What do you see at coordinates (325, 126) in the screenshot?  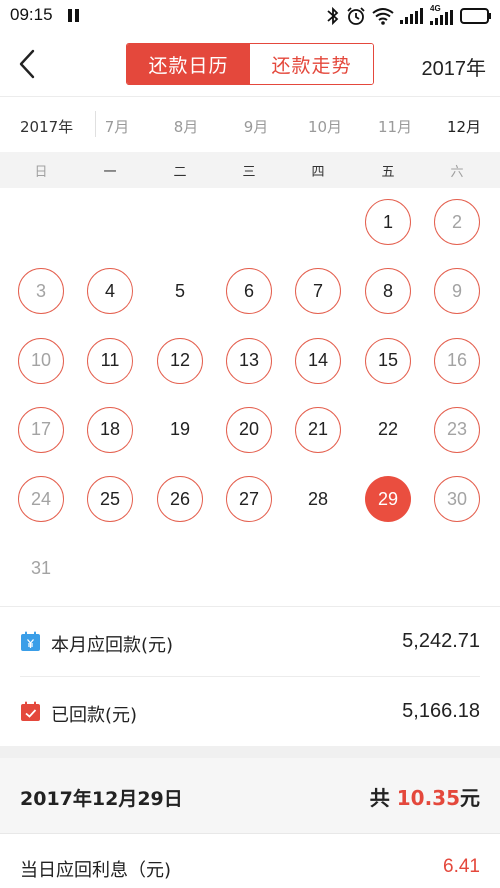 I see `month-item: 10月` at bounding box center [325, 126].